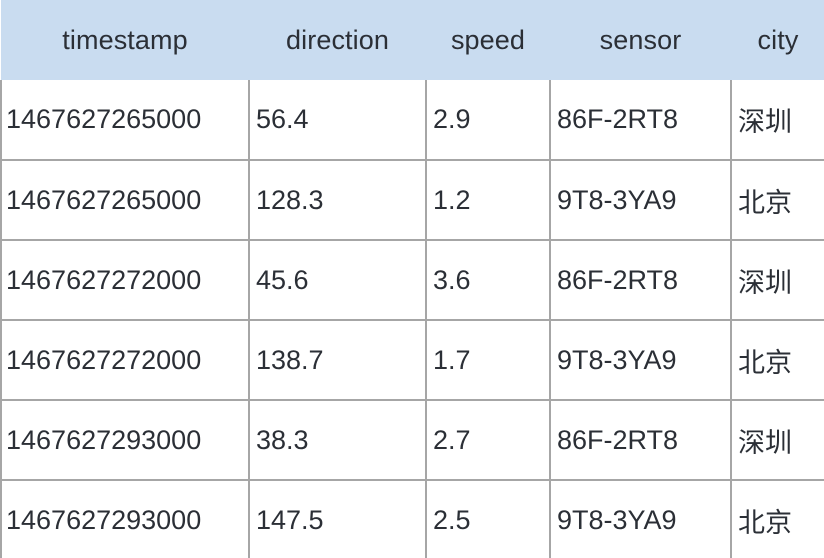  I want to click on table-row: 1467627272000 45.6 3.6 86F-2RT8 深圳, so click(412, 280).